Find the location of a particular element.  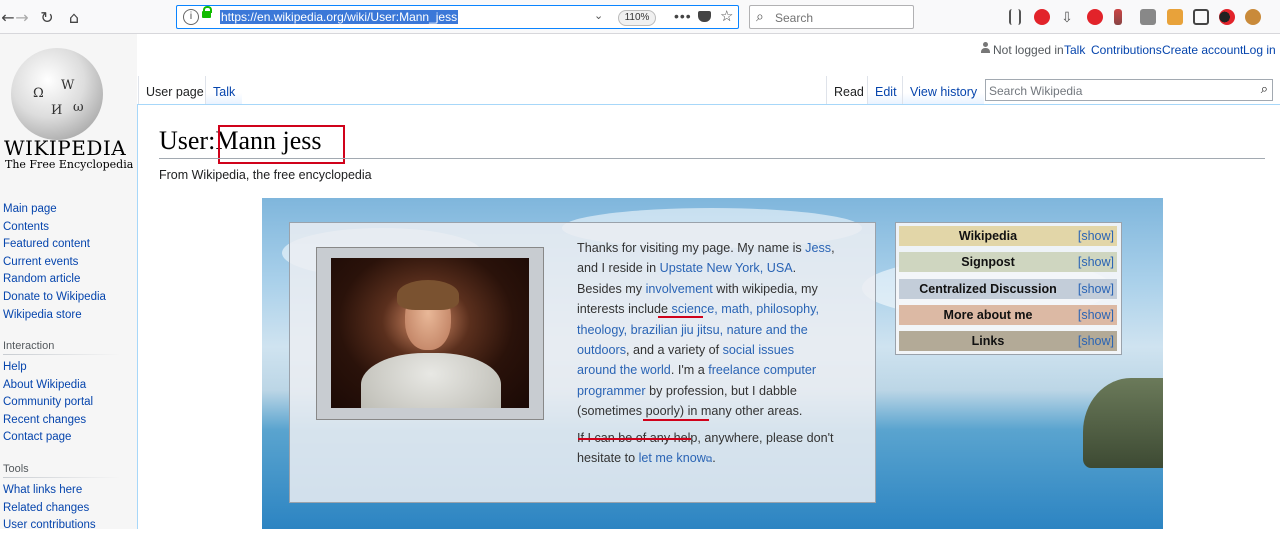

contributions-link: Contributions is located at coordinates (1126, 50).